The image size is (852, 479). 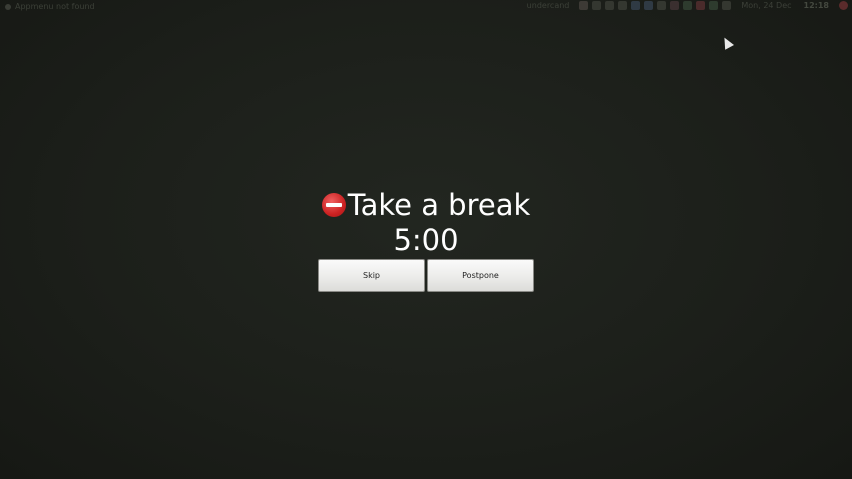 What do you see at coordinates (426, 275) in the screenshot?
I see `button-row: Skip Postpone` at bounding box center [426, 275].